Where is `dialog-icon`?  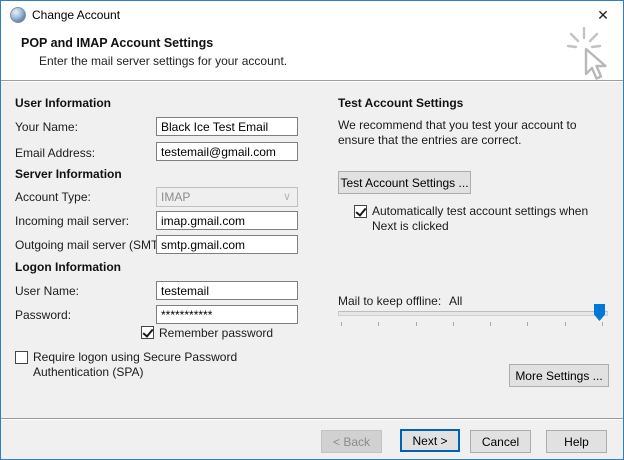 dialog-icon is located at coordinates (18, 15).